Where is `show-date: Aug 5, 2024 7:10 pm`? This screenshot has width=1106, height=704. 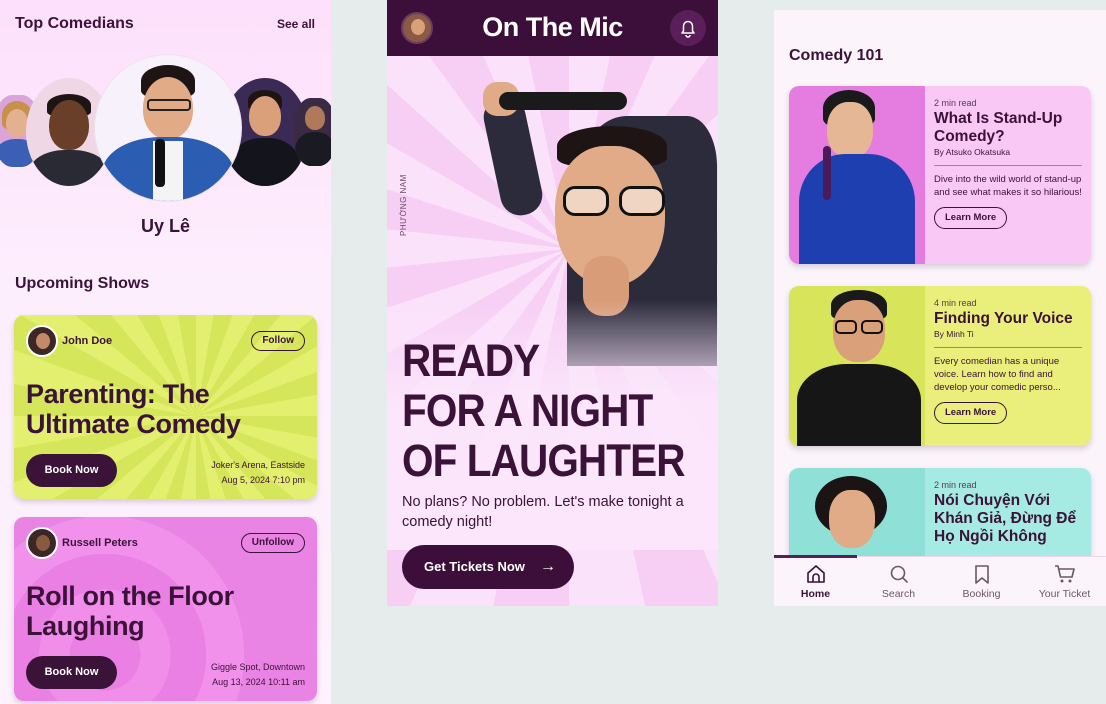 show-date: Aug 5, 2024 7:10 pm is located at coordinates (263, 480).